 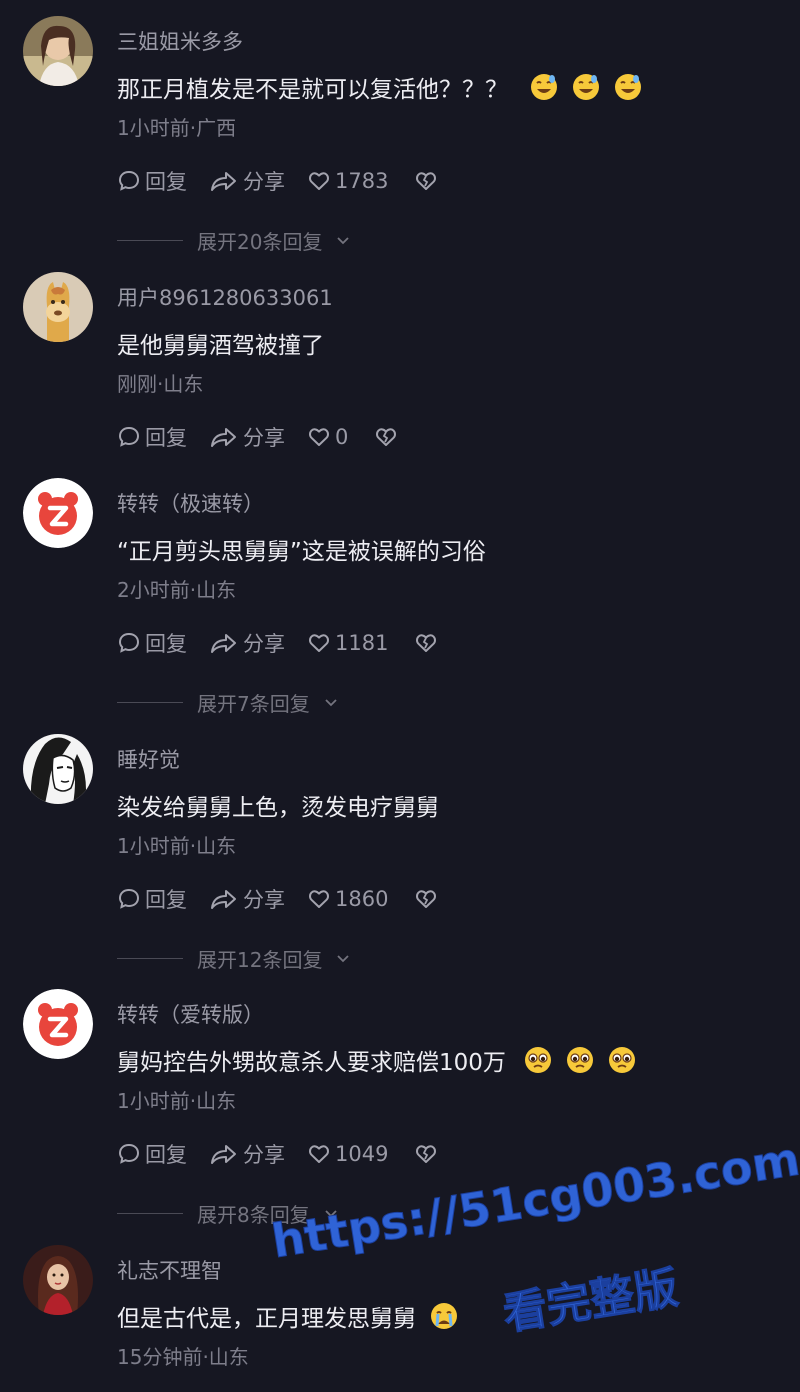 What do you see at coordinates (225, 297) in the screenshot?
I see `username: 用户8961280633061` at bounding box center [225, 297].